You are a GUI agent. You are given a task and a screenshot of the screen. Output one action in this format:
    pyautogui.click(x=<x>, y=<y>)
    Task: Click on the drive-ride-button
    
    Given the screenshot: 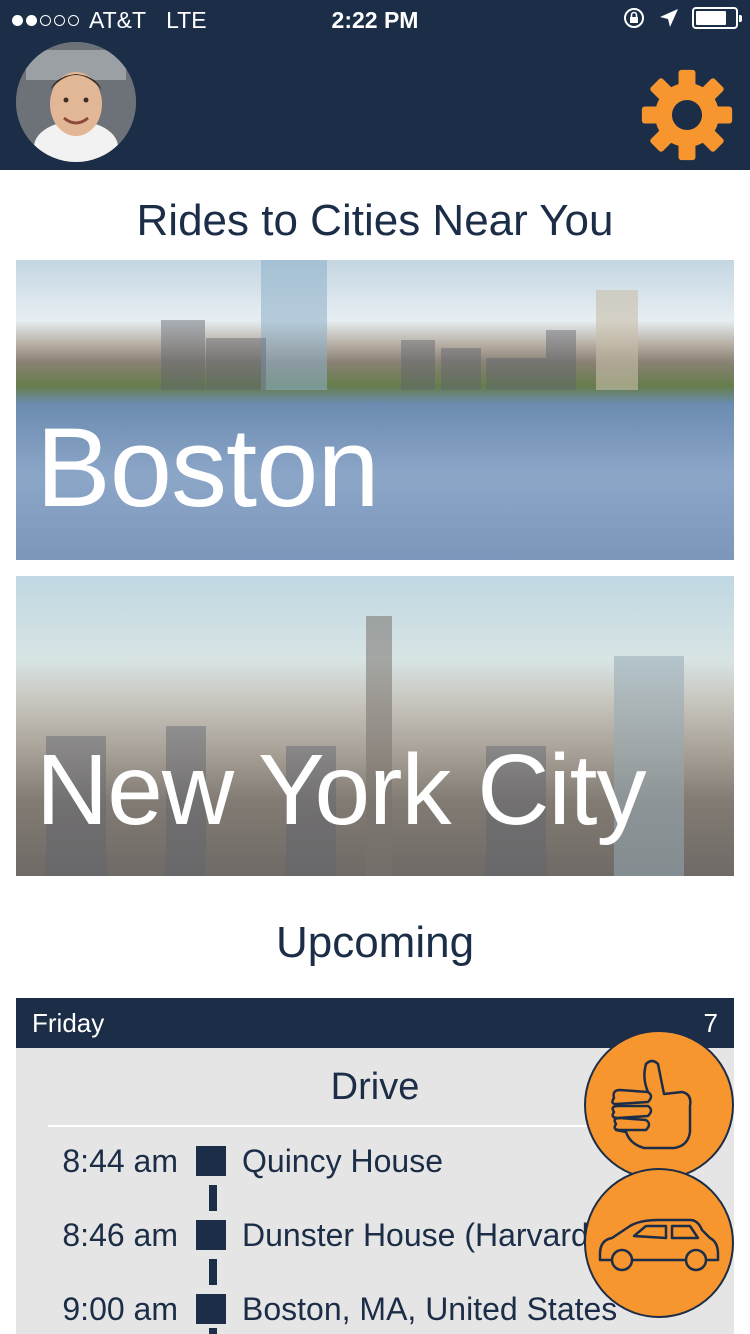 What is the action you would take?
    pyautogui.click(x=659, y=1243)
    